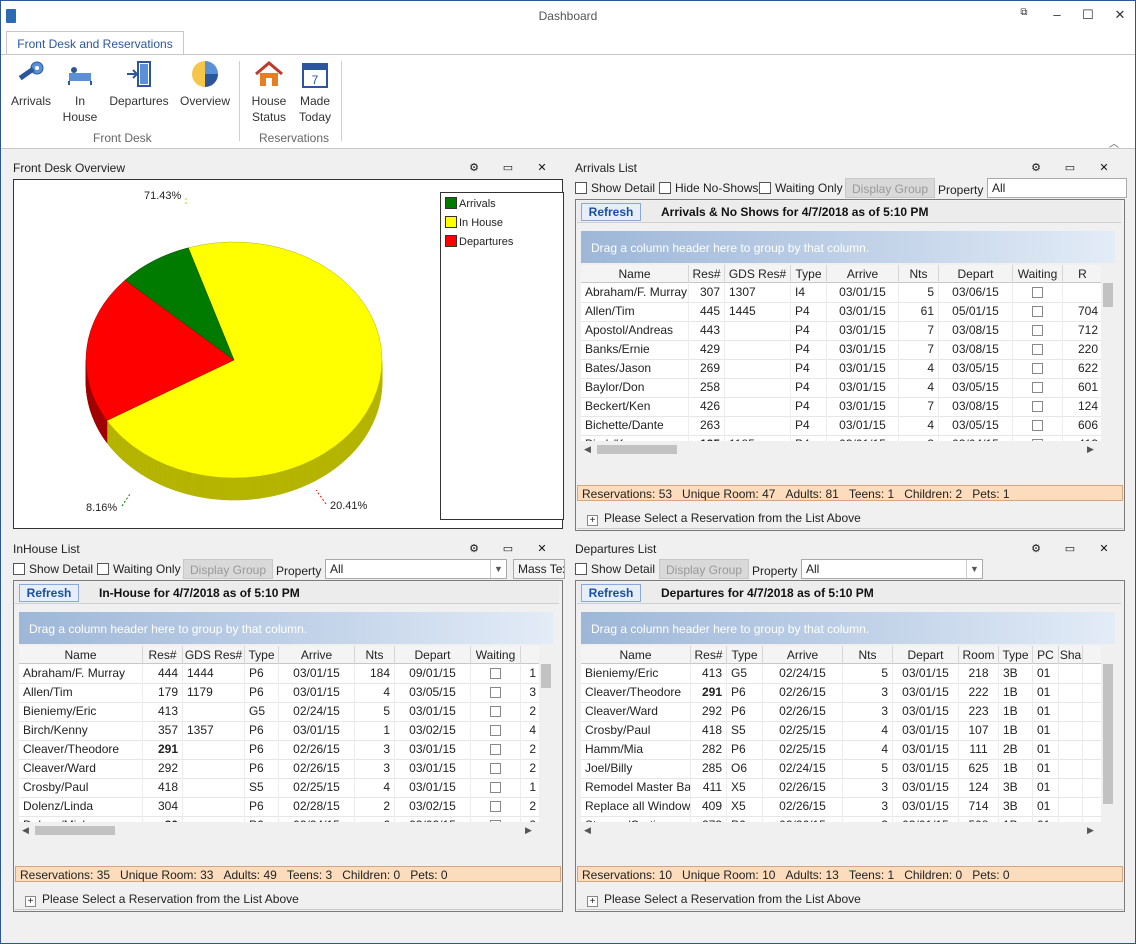 The width and height of the screenshot is (1136, 944). What do you see at coordinates (841, 331) in the screenshot?
I see `table-row: Apostol/Andreas 443 P4 03/01/15 7 03/08/15 712` at bounding box center [841, 331].